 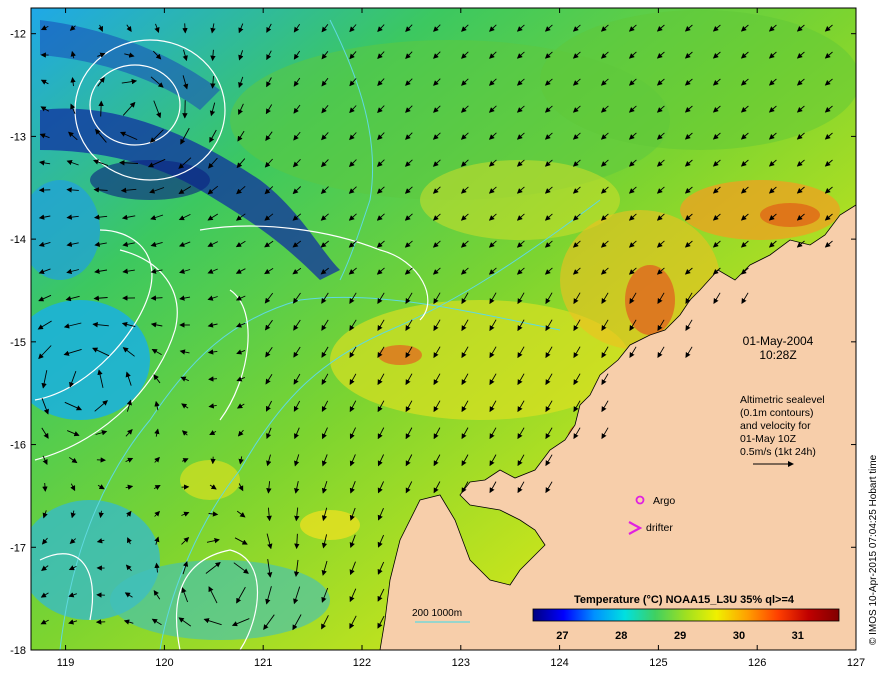 What do you see at coordinates (362, 663) in the screenshot?
I see `lon-tick-label: 122` at bounding box center [362, 663].